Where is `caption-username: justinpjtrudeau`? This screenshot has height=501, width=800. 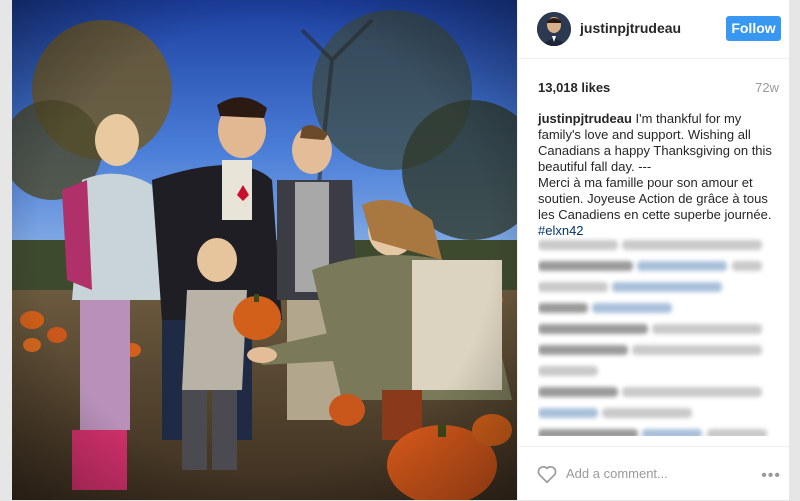 caption-username: justinpjtrudeau is located at coordinates (585, 118).